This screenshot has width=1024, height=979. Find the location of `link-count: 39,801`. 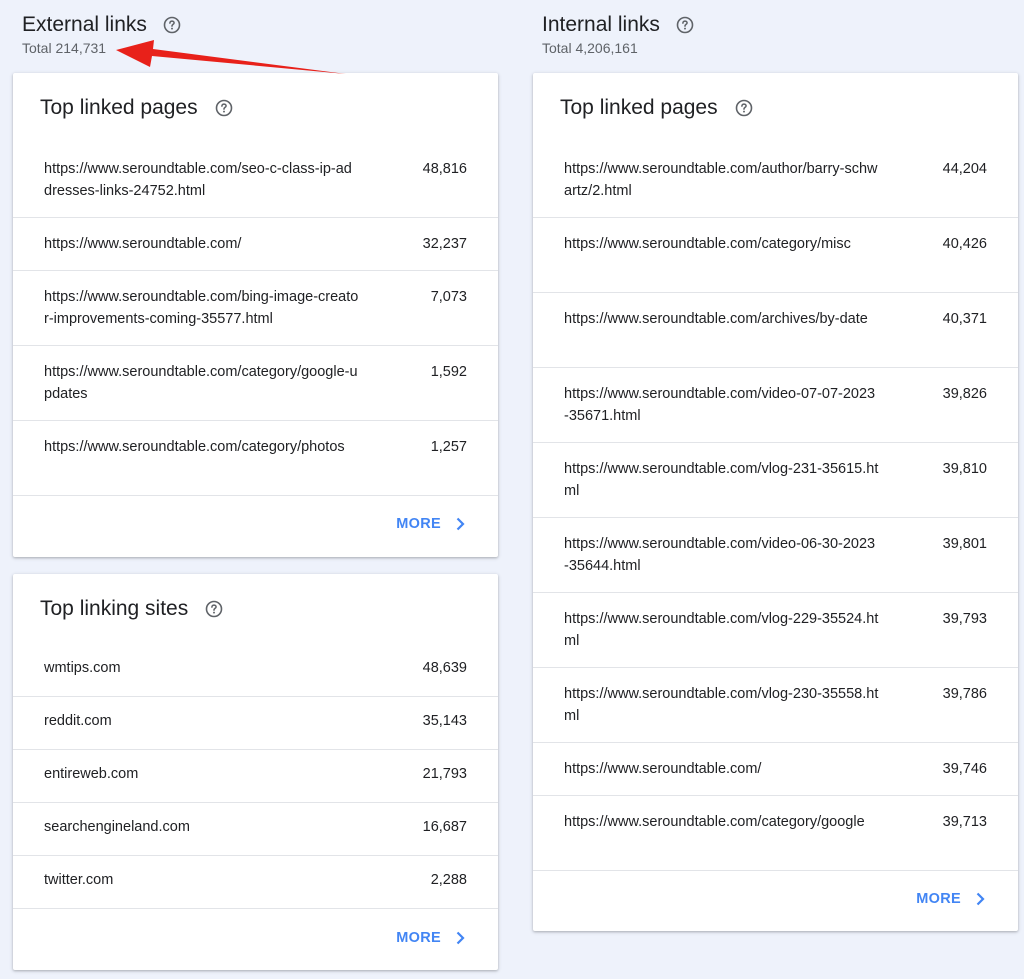

link-count: 39,801 is located at coordinates (964, 544).